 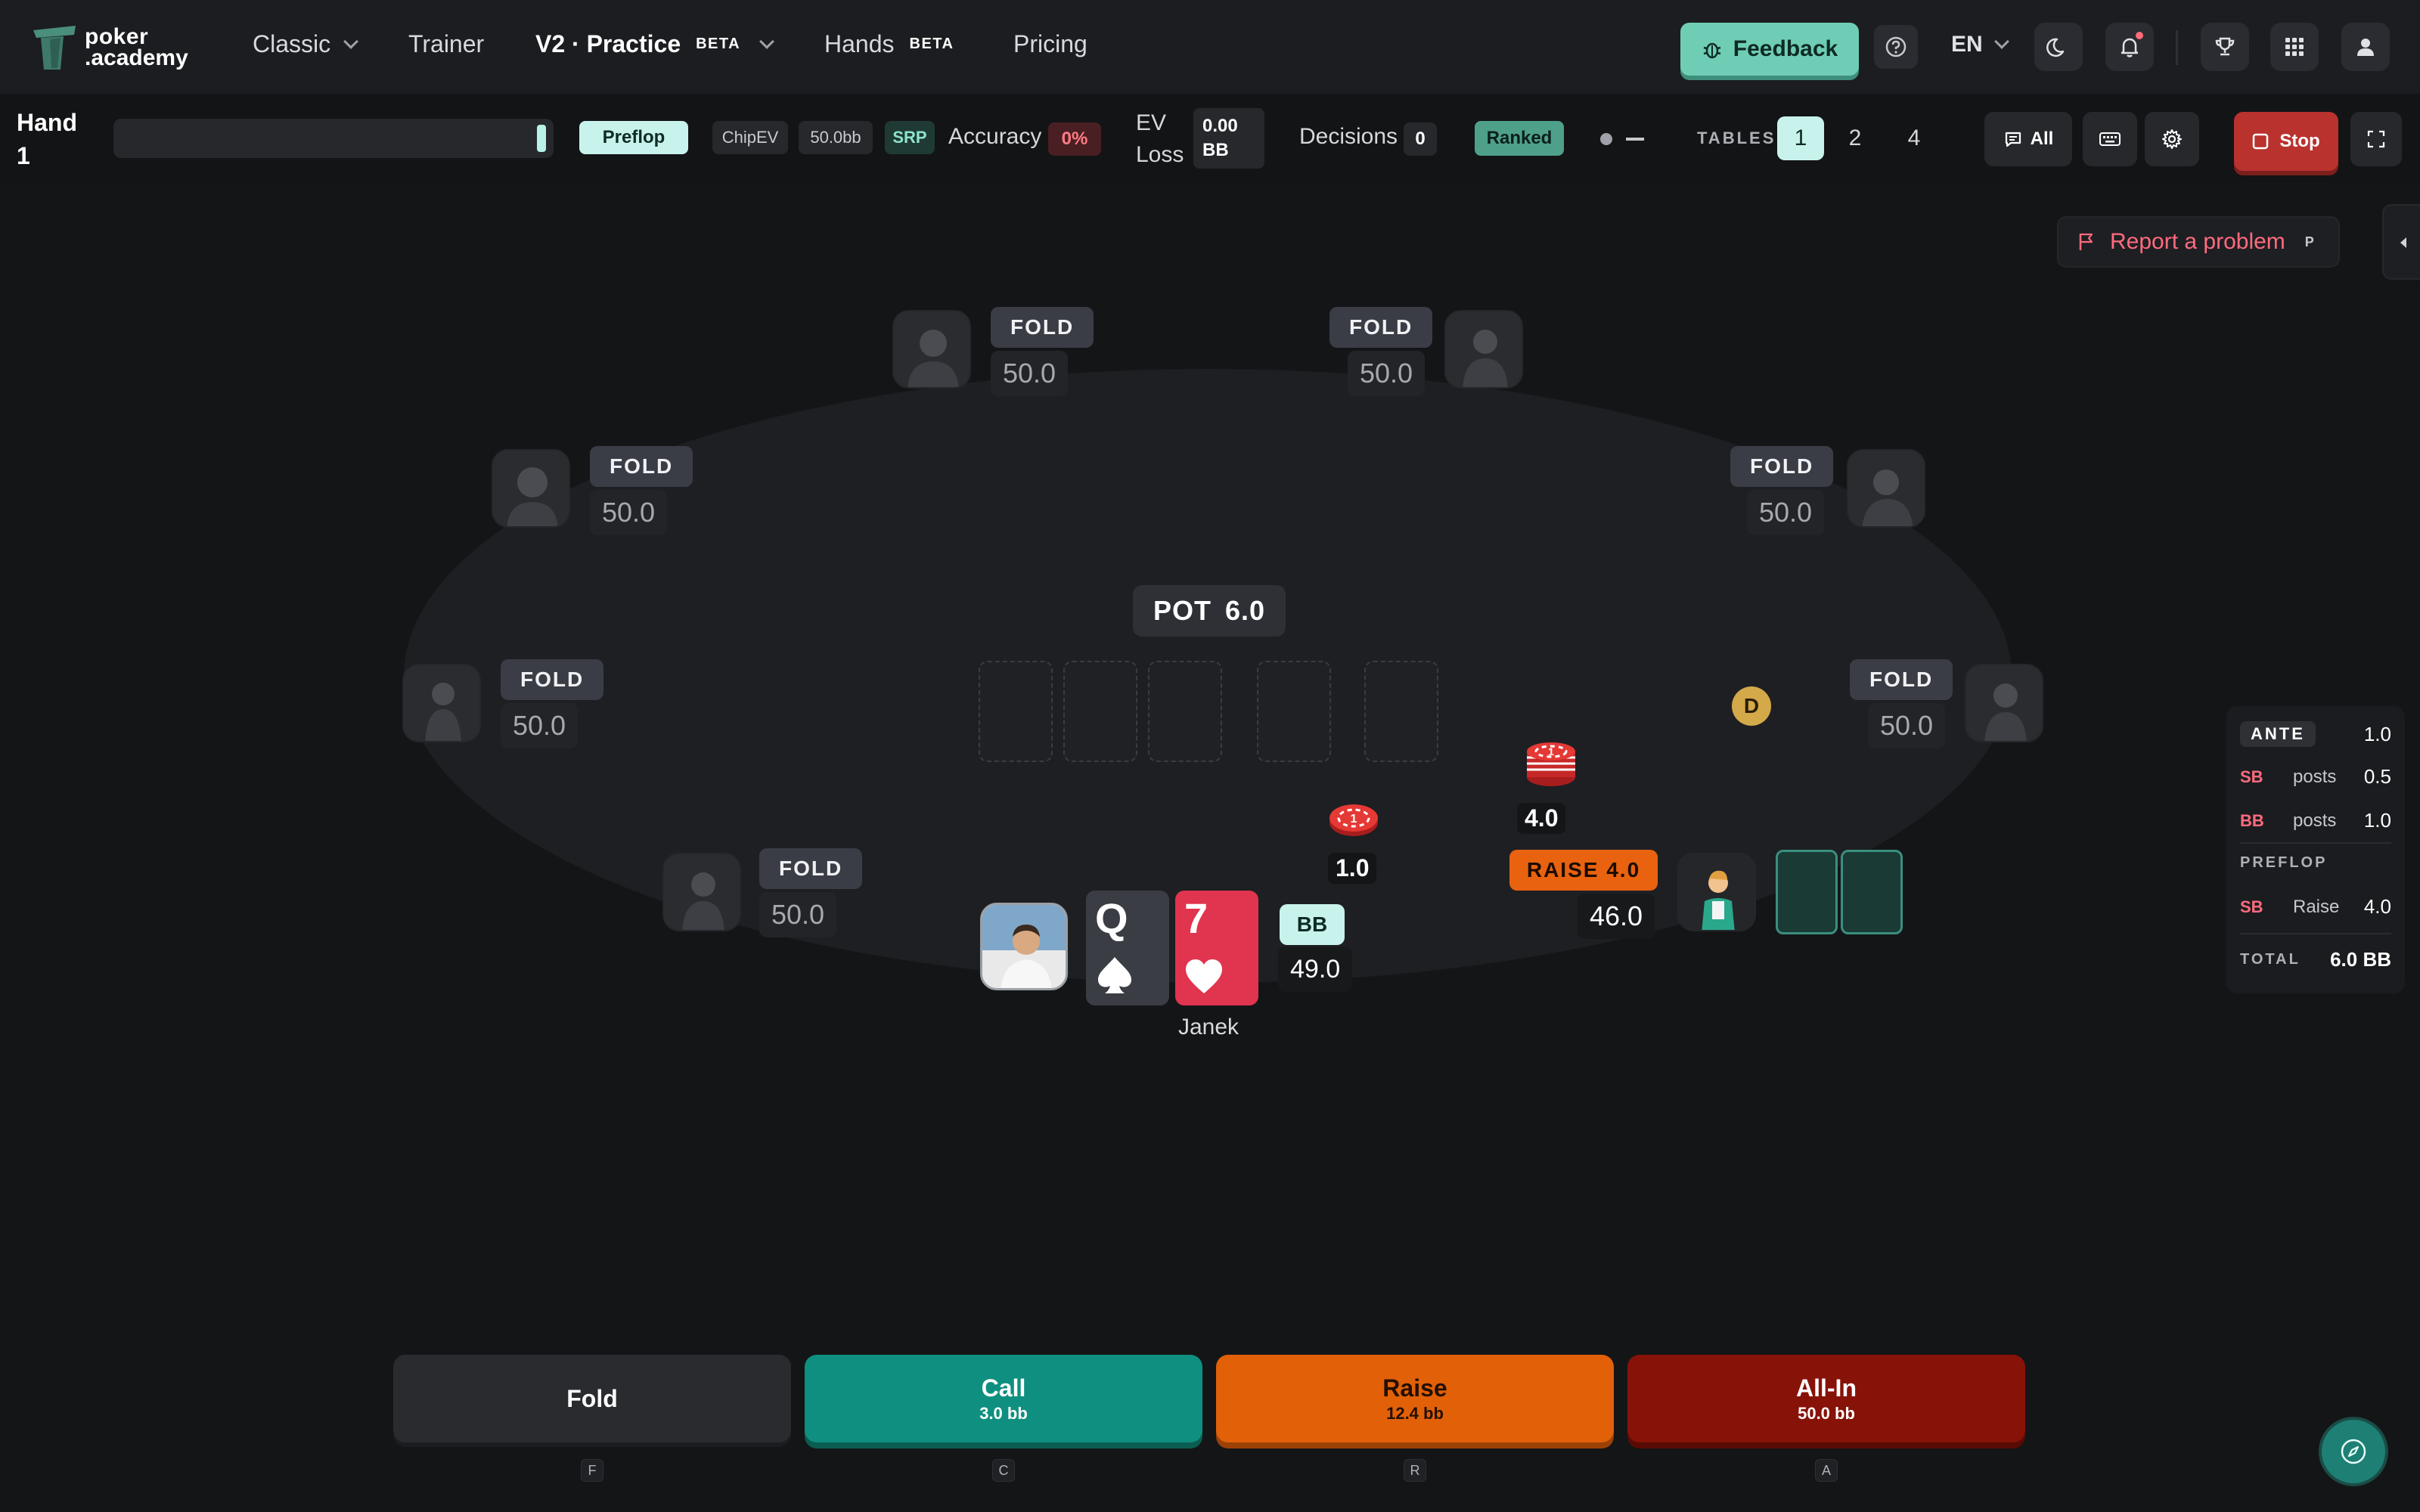 What do you see at coordinates (2401, 242) in the screenshot?
I see `side-panel-toggle` at bounding box center [2401, 242].